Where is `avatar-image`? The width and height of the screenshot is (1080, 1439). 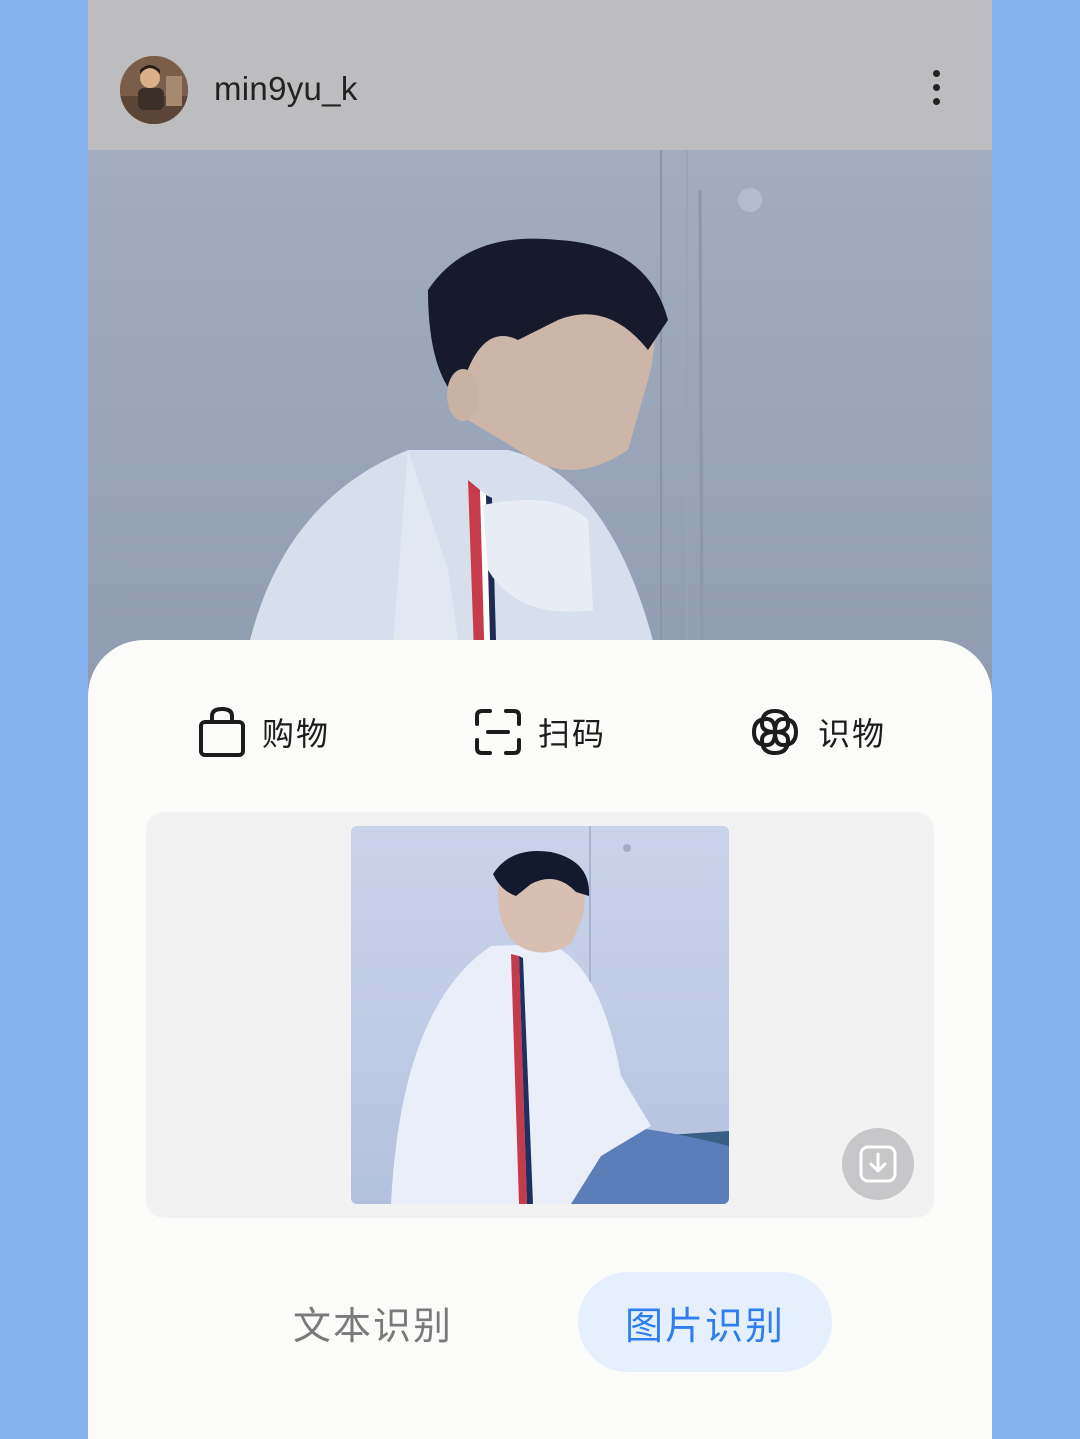 avatar-image is located at coordinates (154, 90).